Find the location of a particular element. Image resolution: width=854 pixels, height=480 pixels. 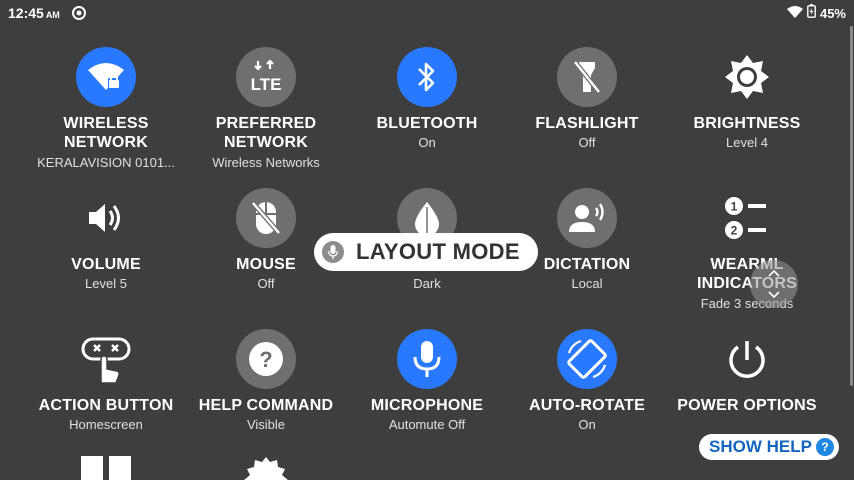

tile-volume: VOLUME Level 5 is located at coordinates (106, 258).